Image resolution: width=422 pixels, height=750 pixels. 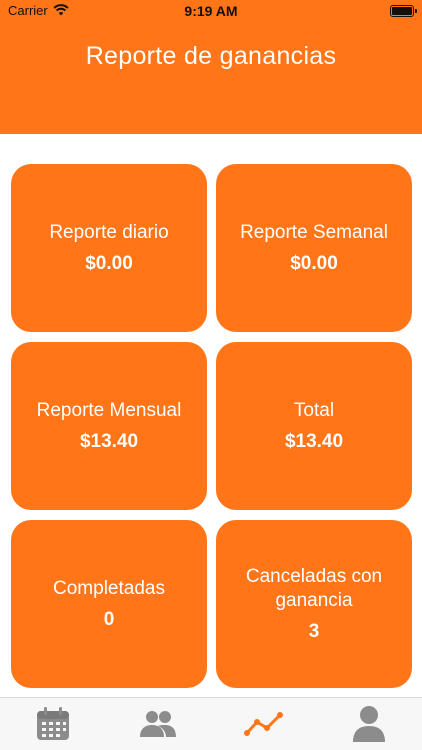 I want to click on card-weekly-report: Reporte Semanal $0.00, so click(x=314, y=248).